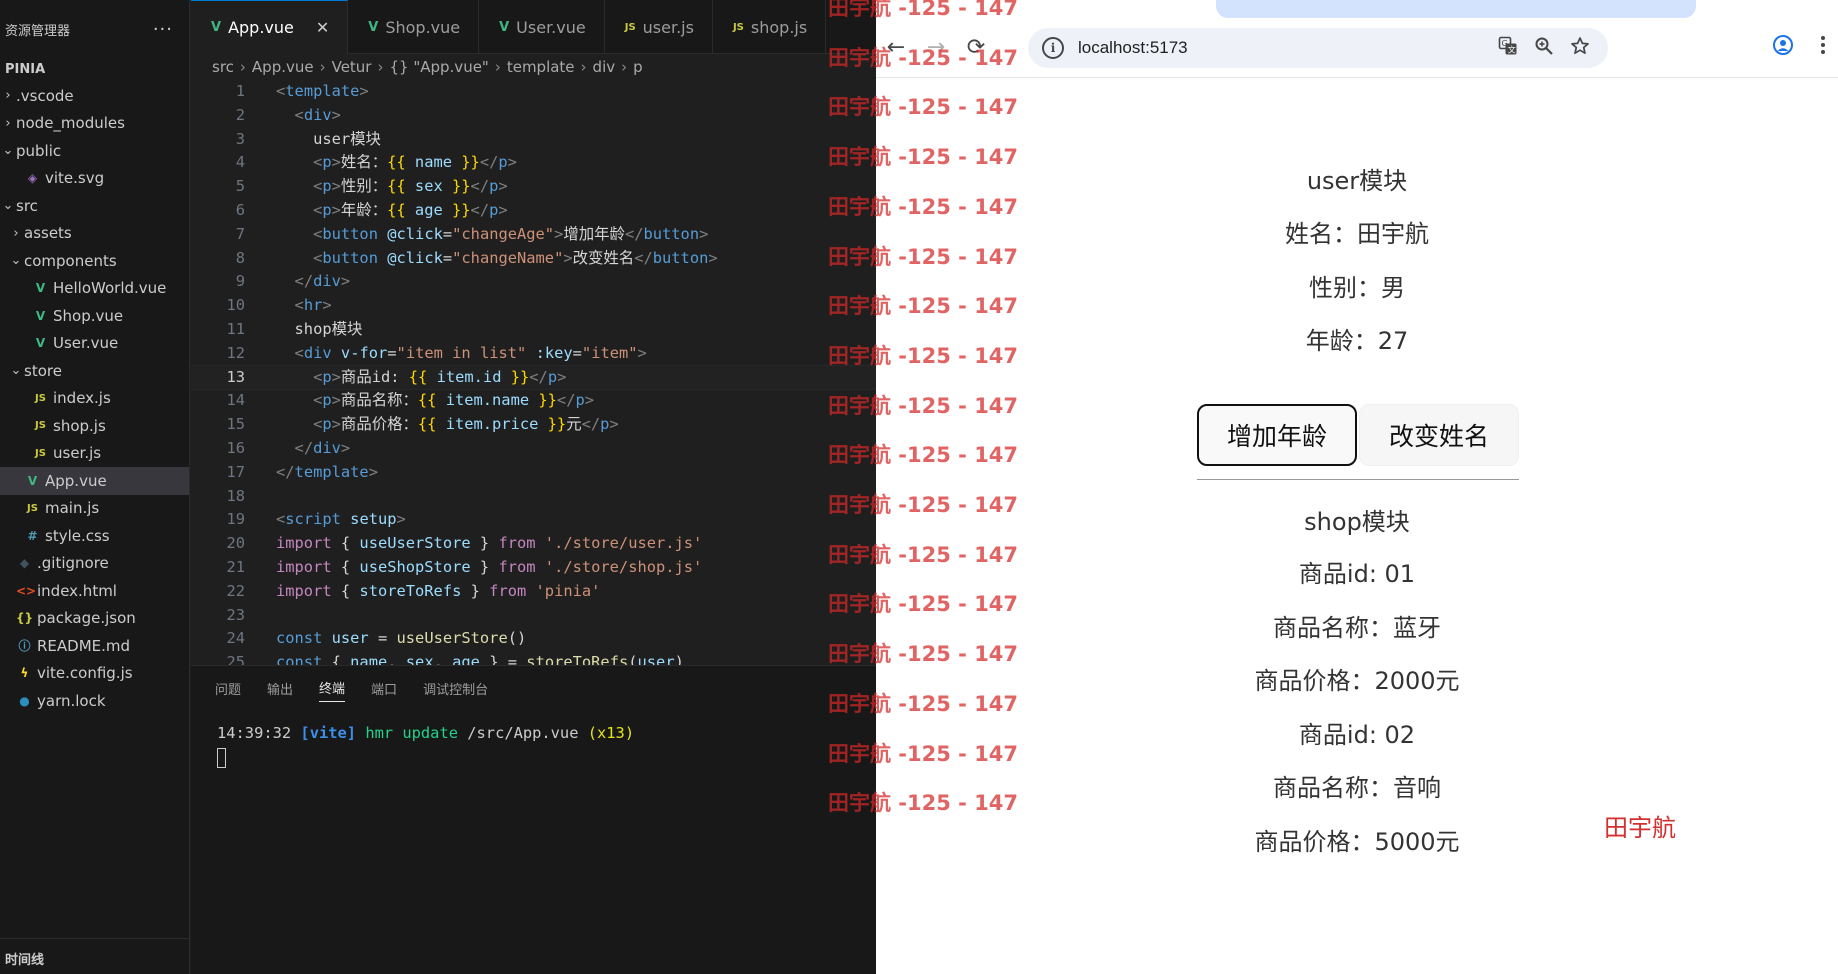 The height and width of the screenshot is (974, 1838). I want to click on reload-icon: ⟳, so click(976, 47).